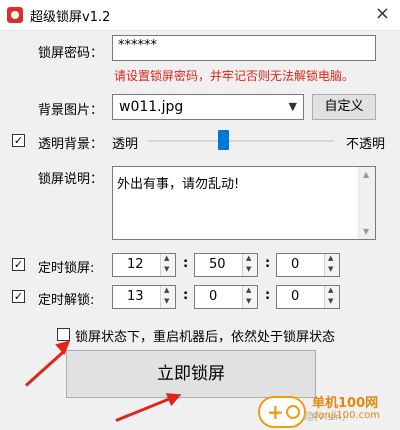 The image size is (400, 430). Describe the element at coordinates (71, 53) in the screenshot. I see `password-label: 锁屏密码：` at that location.